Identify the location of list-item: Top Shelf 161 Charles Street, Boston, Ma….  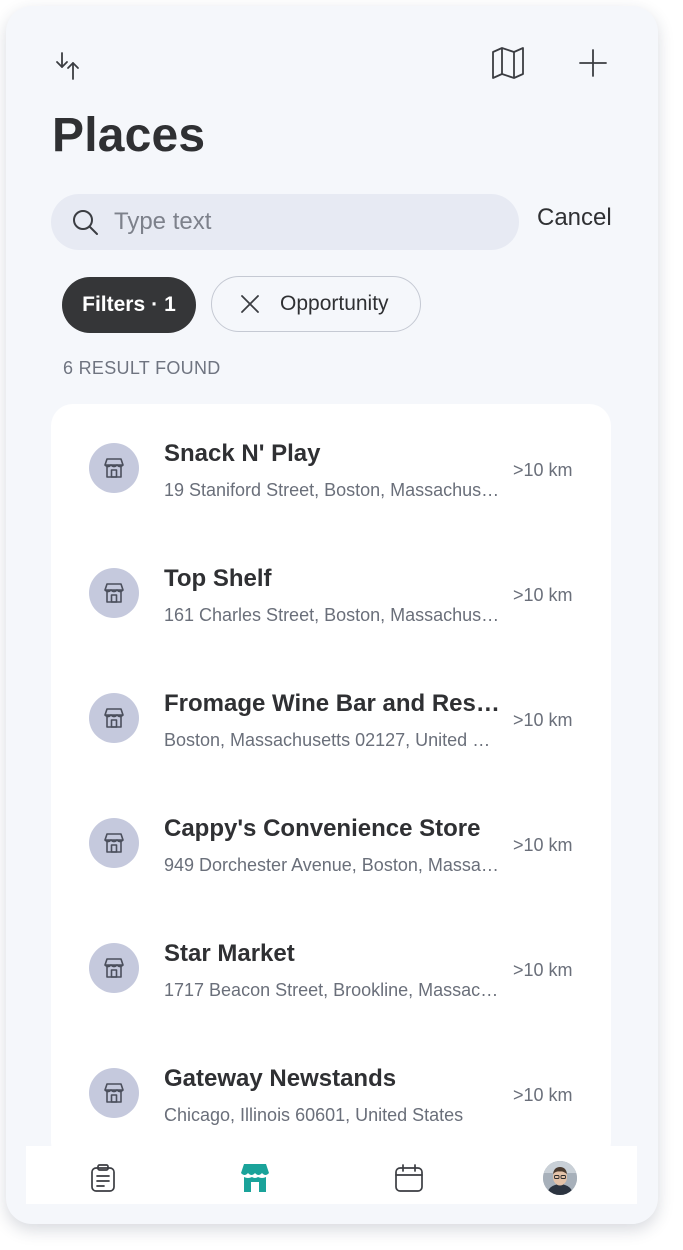
(331, 591).